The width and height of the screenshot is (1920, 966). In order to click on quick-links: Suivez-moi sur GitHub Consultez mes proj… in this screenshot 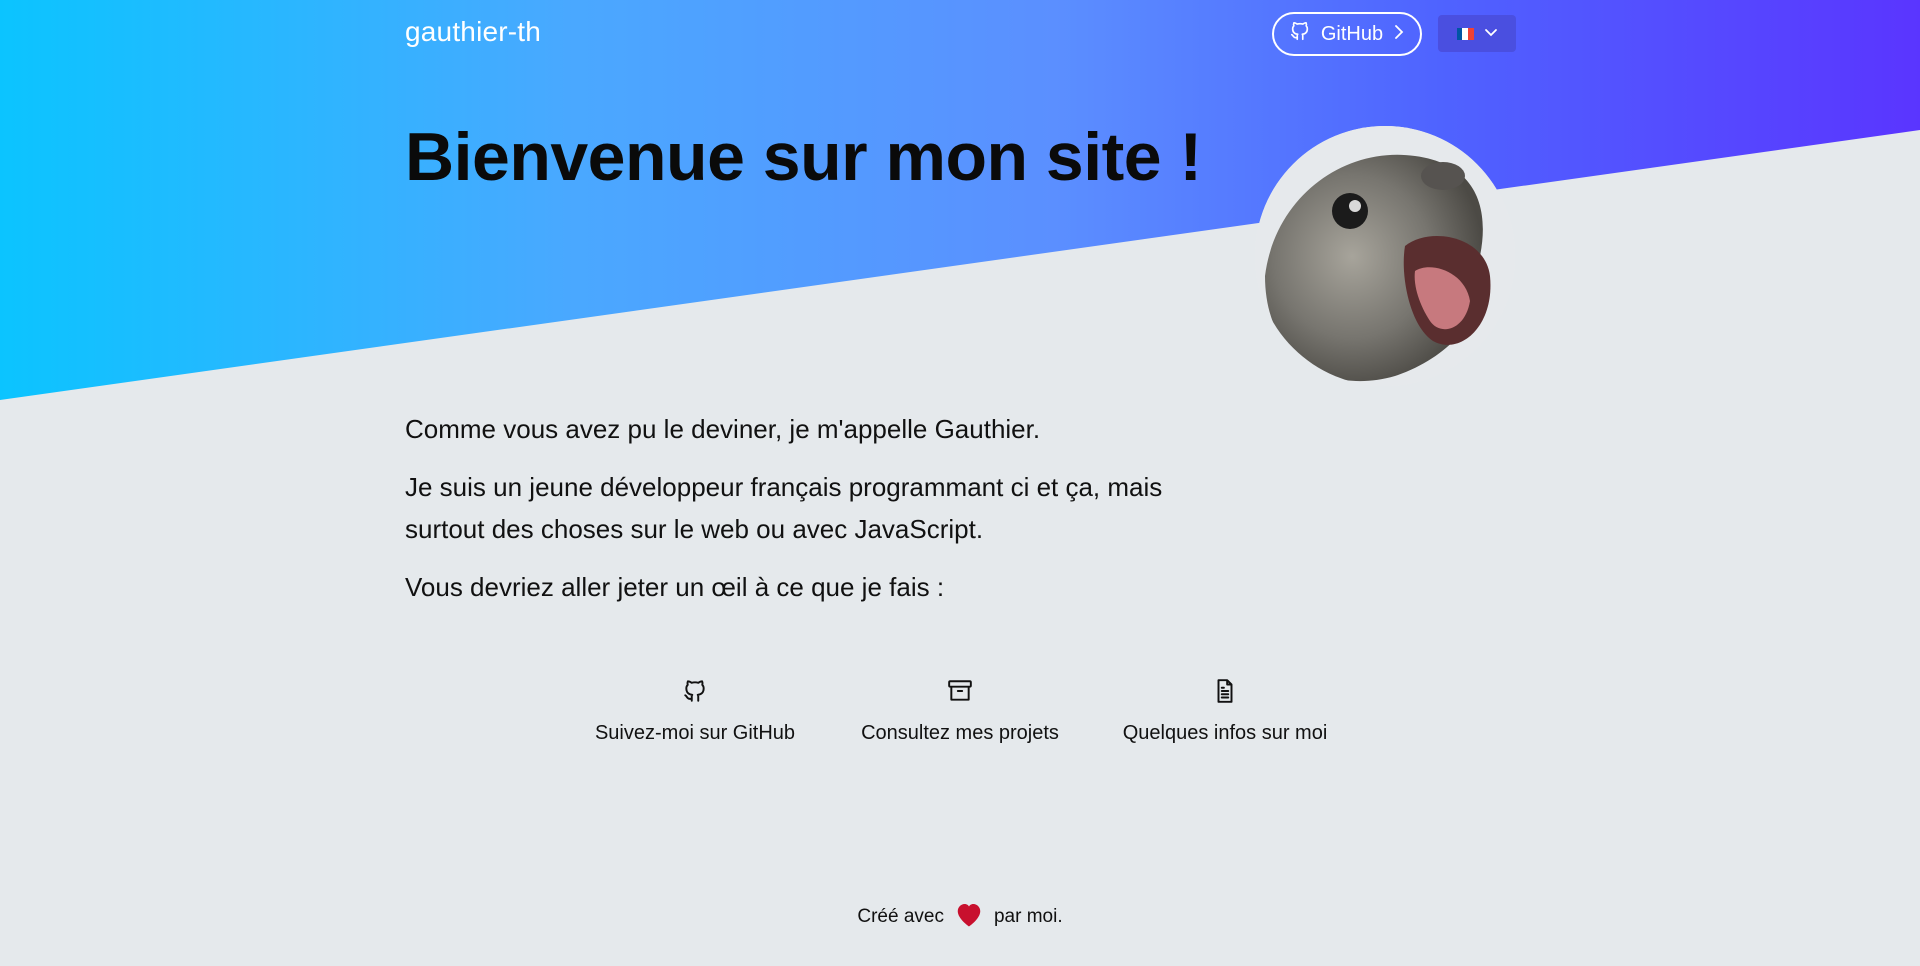, I will do `click(960, 711)`.